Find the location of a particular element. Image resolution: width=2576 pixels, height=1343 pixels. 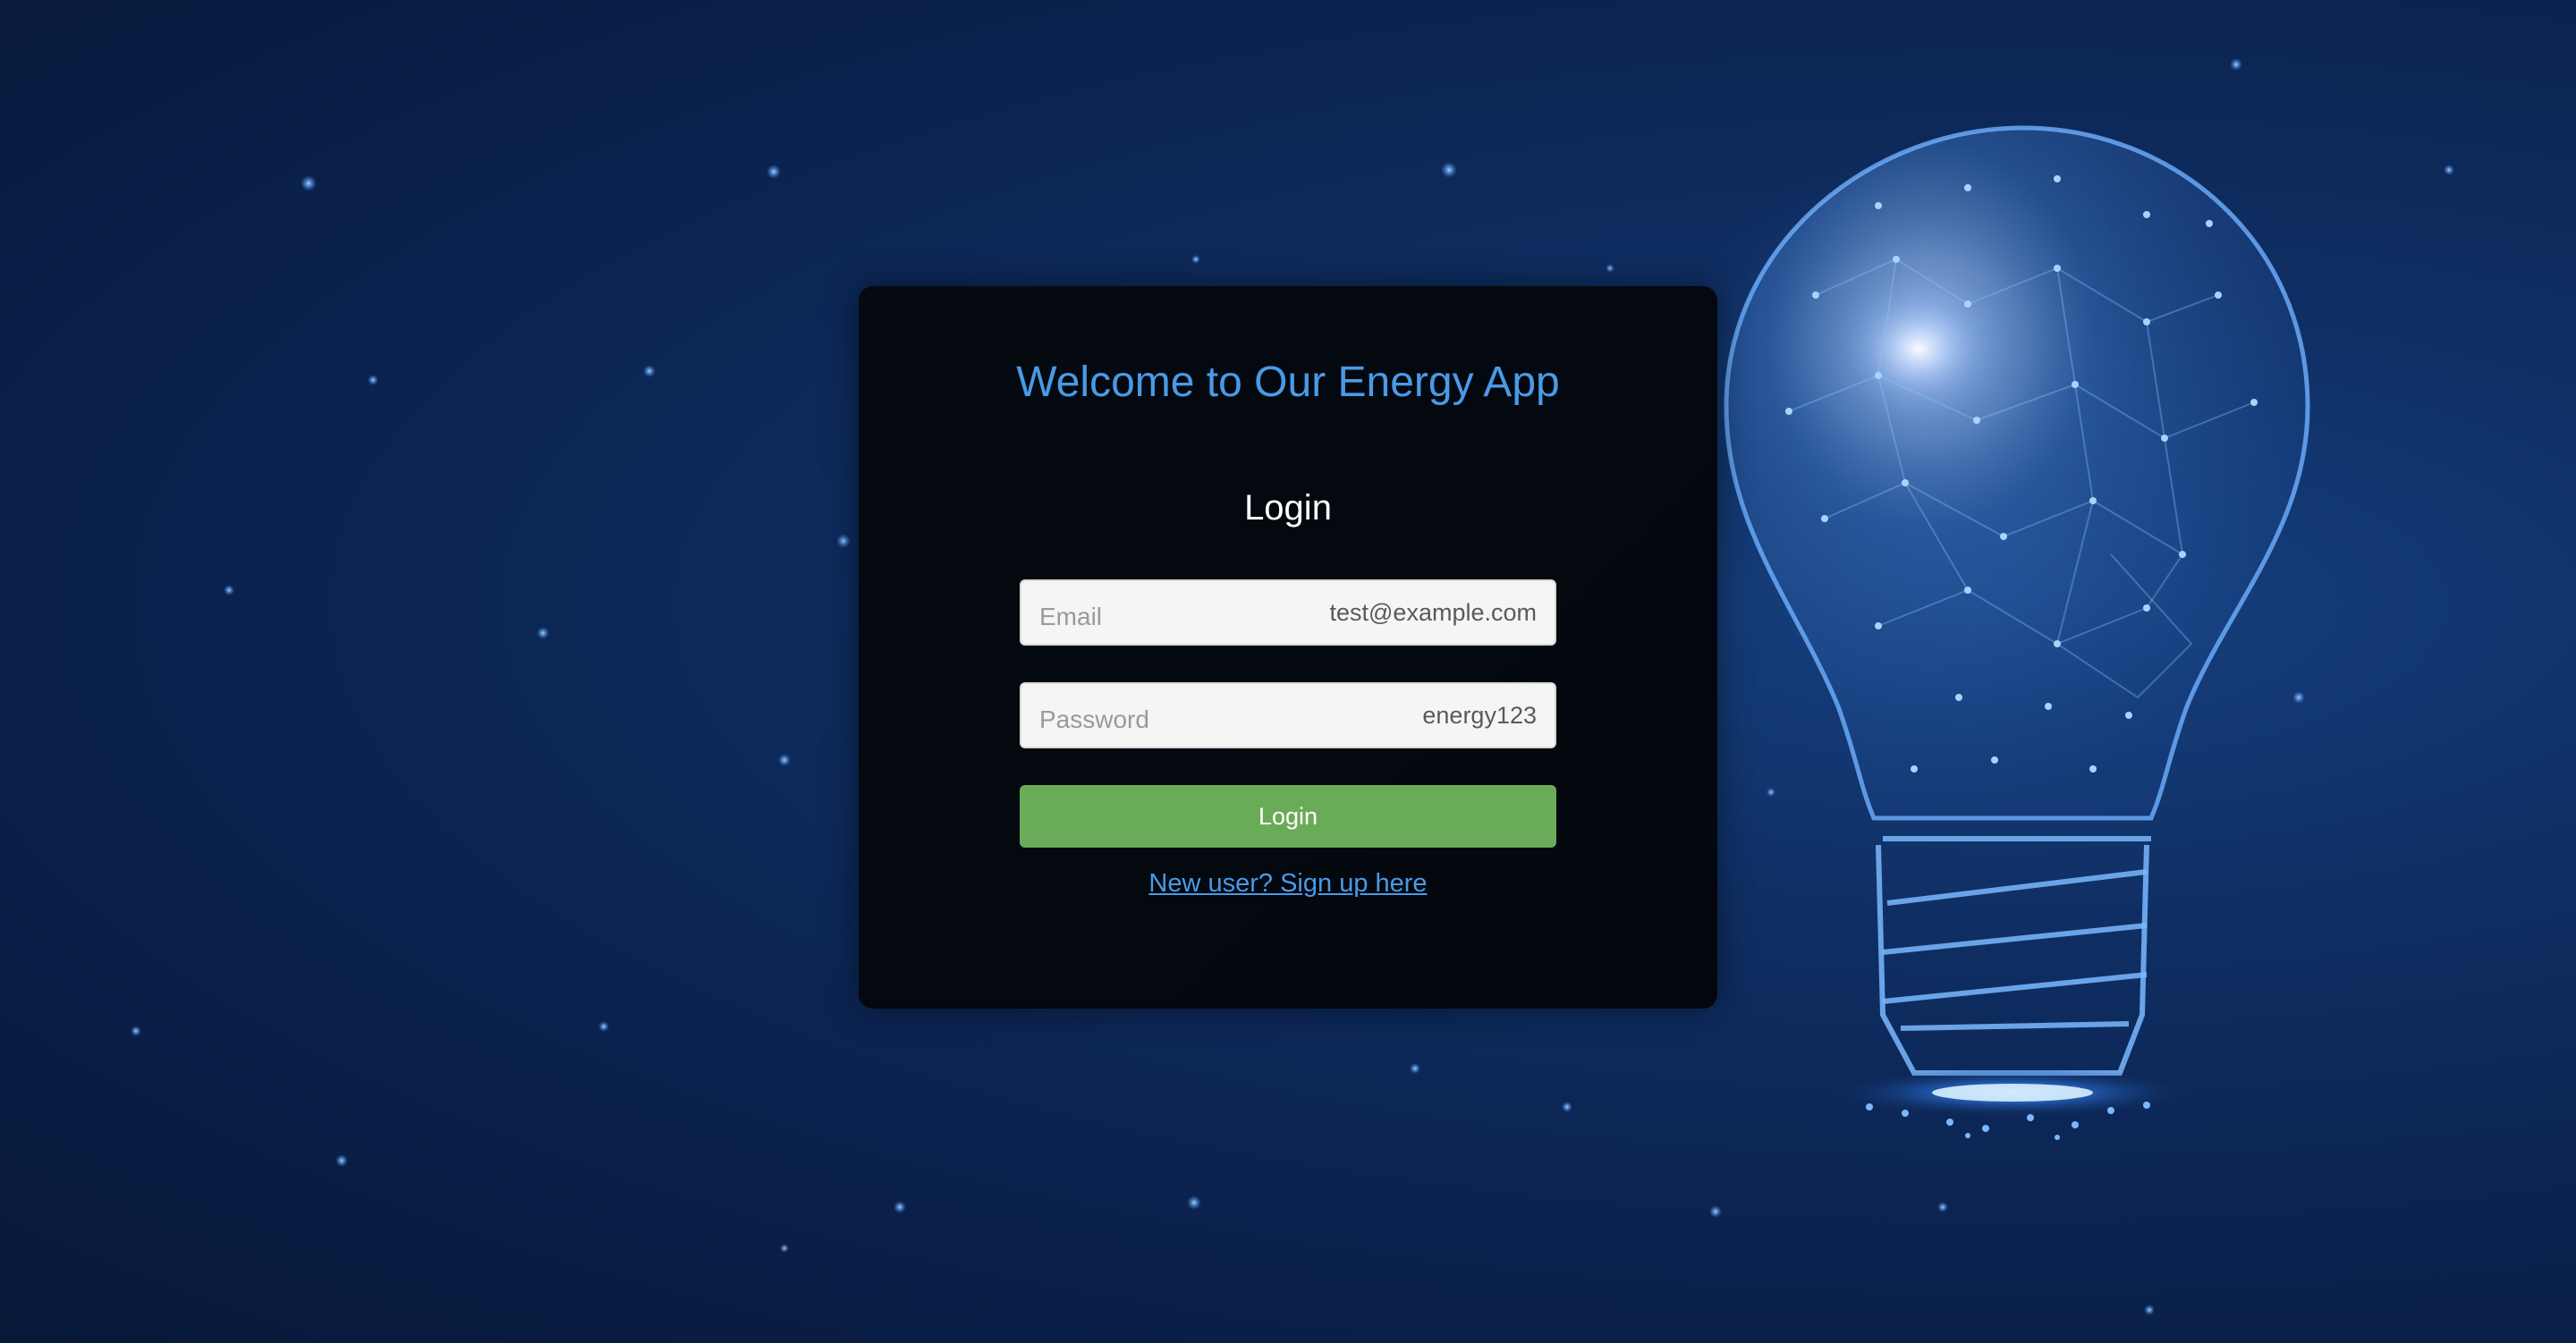

password-field-container: energy123 is located at coordinates (1288, 715).